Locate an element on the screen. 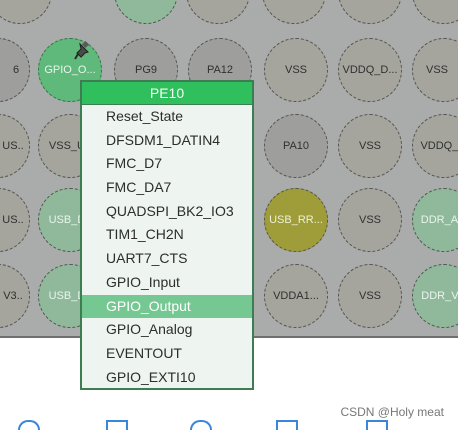 The image size is (458, 430). menu-item-quadspi-bk2-io3: QUADSPI_BK2_IO3 is located at coordinates (167, 212).